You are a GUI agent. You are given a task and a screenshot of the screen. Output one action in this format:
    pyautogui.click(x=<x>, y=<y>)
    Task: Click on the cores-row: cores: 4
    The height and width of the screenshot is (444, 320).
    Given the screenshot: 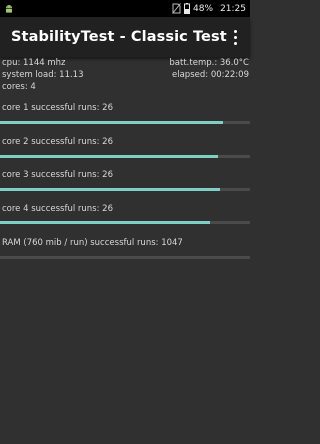 What is the action you would take?
    pyautogui.click(x=125, y=87)
    